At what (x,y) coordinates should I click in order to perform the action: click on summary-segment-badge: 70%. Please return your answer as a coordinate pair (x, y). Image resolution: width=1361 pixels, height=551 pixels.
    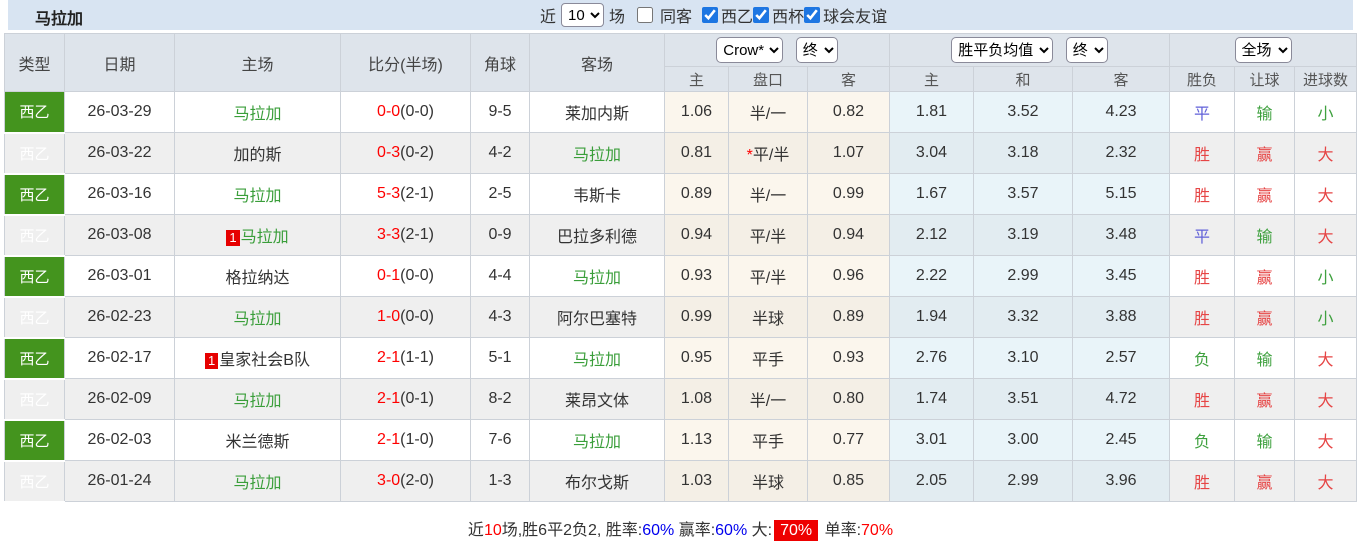
    Looking at the image, I should click on (796, 530).